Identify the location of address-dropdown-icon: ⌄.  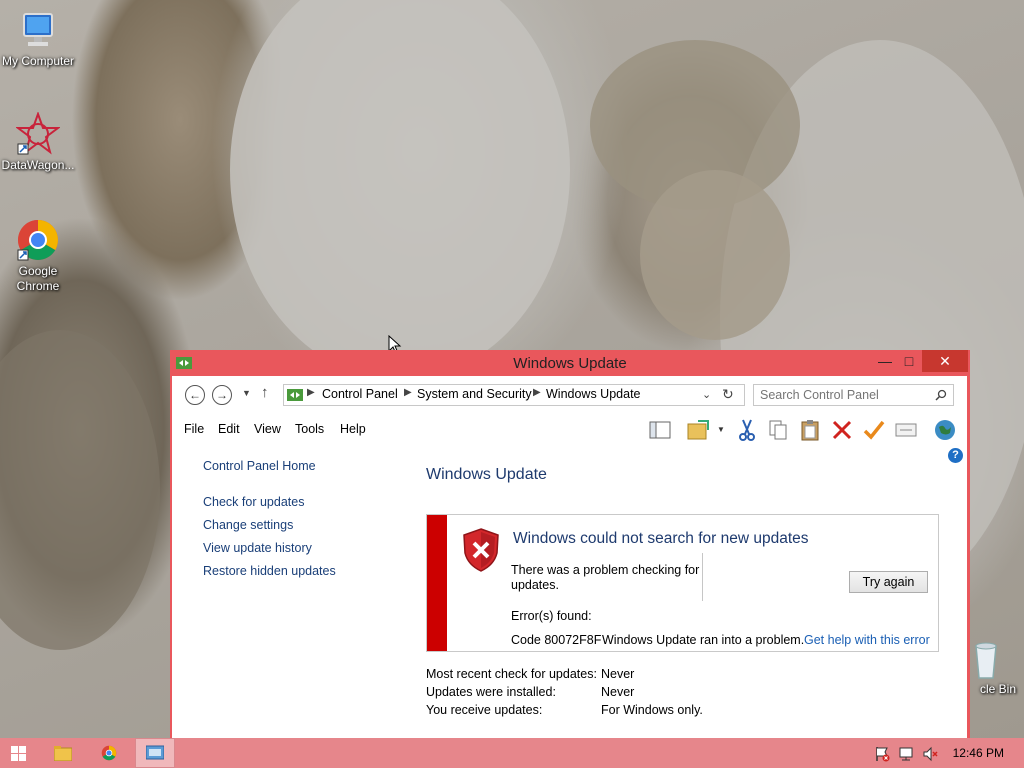
(706, 394).